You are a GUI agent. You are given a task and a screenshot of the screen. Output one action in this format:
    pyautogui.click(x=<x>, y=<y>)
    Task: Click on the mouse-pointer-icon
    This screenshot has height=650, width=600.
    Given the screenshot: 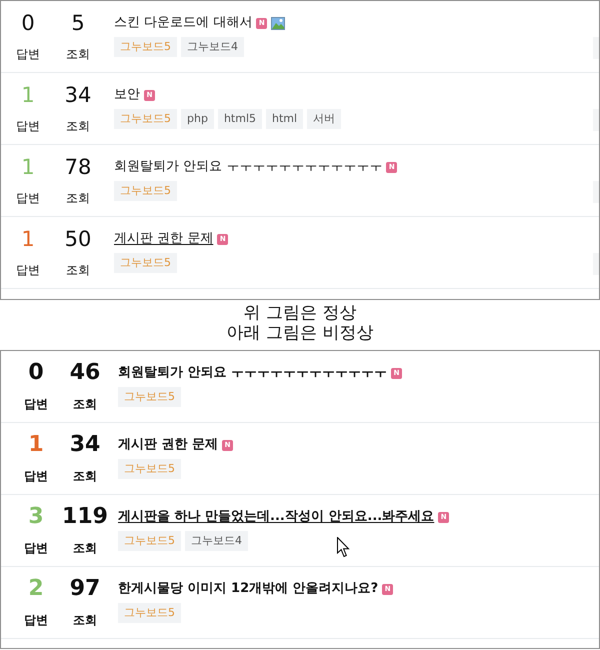 What is the action you would take?
    pyautogui.click(x=343, y=547)
    